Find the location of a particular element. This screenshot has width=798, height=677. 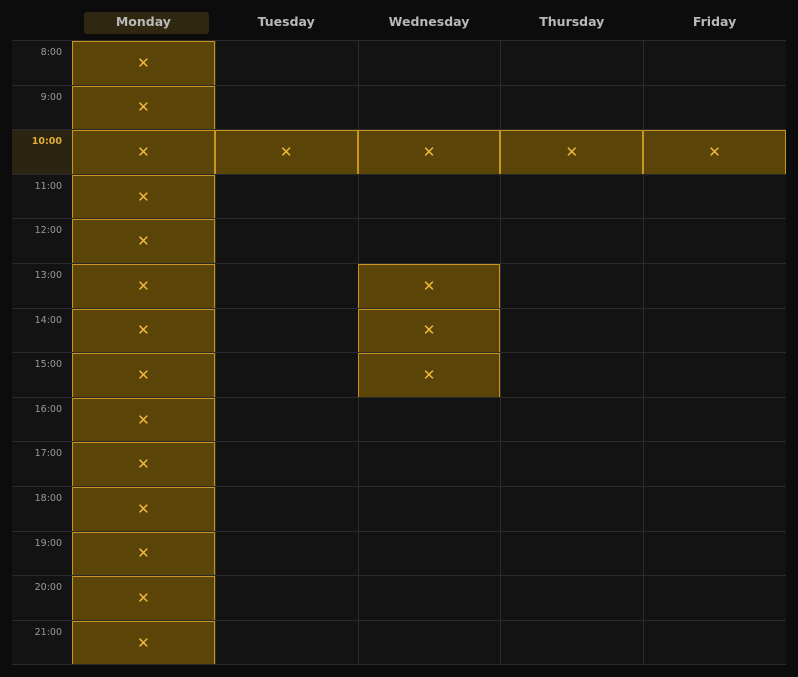

time-row-1200: 12:00 ✕ is located at coordinates (399, 241).